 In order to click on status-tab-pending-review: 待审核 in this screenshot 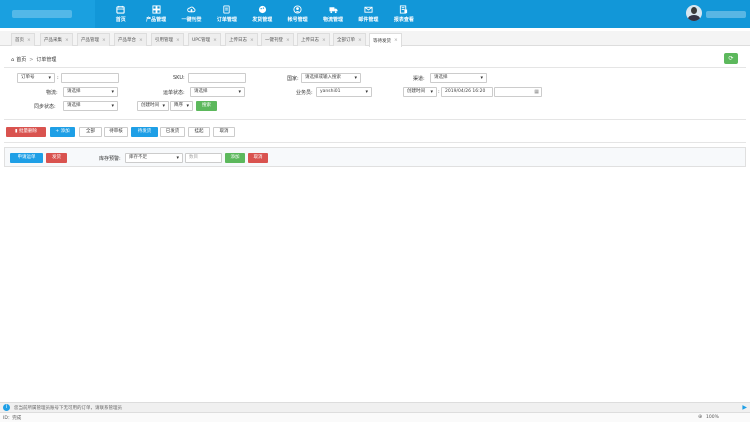, I will do `click(116, 132)`.